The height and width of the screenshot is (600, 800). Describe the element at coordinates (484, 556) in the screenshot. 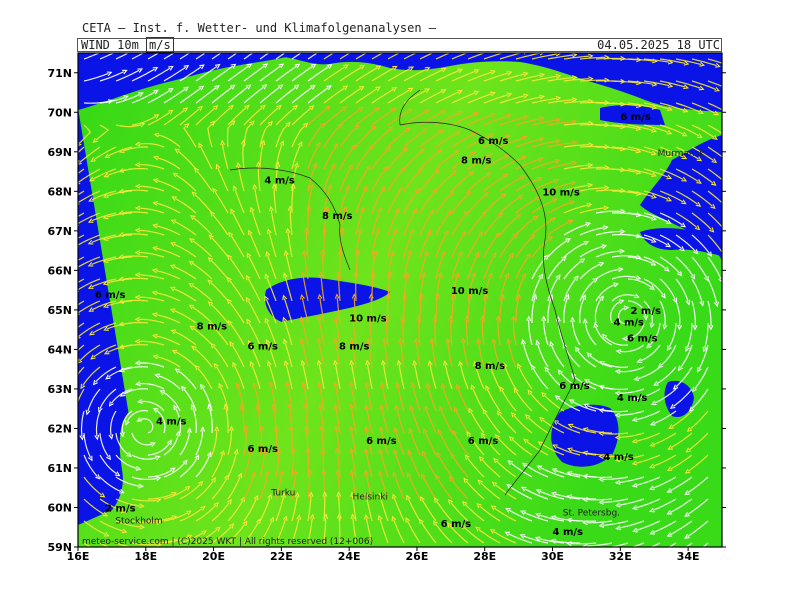

I see `lon-tick-label: 28E` at that location.